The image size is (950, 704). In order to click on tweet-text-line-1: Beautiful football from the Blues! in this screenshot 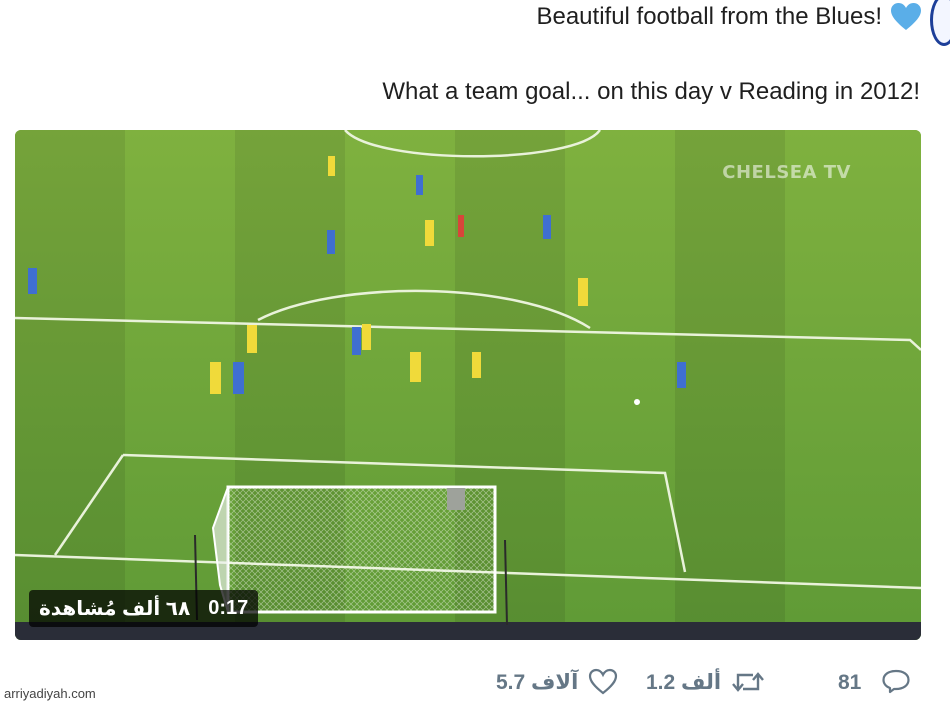, I will do `click(729, 17)`.